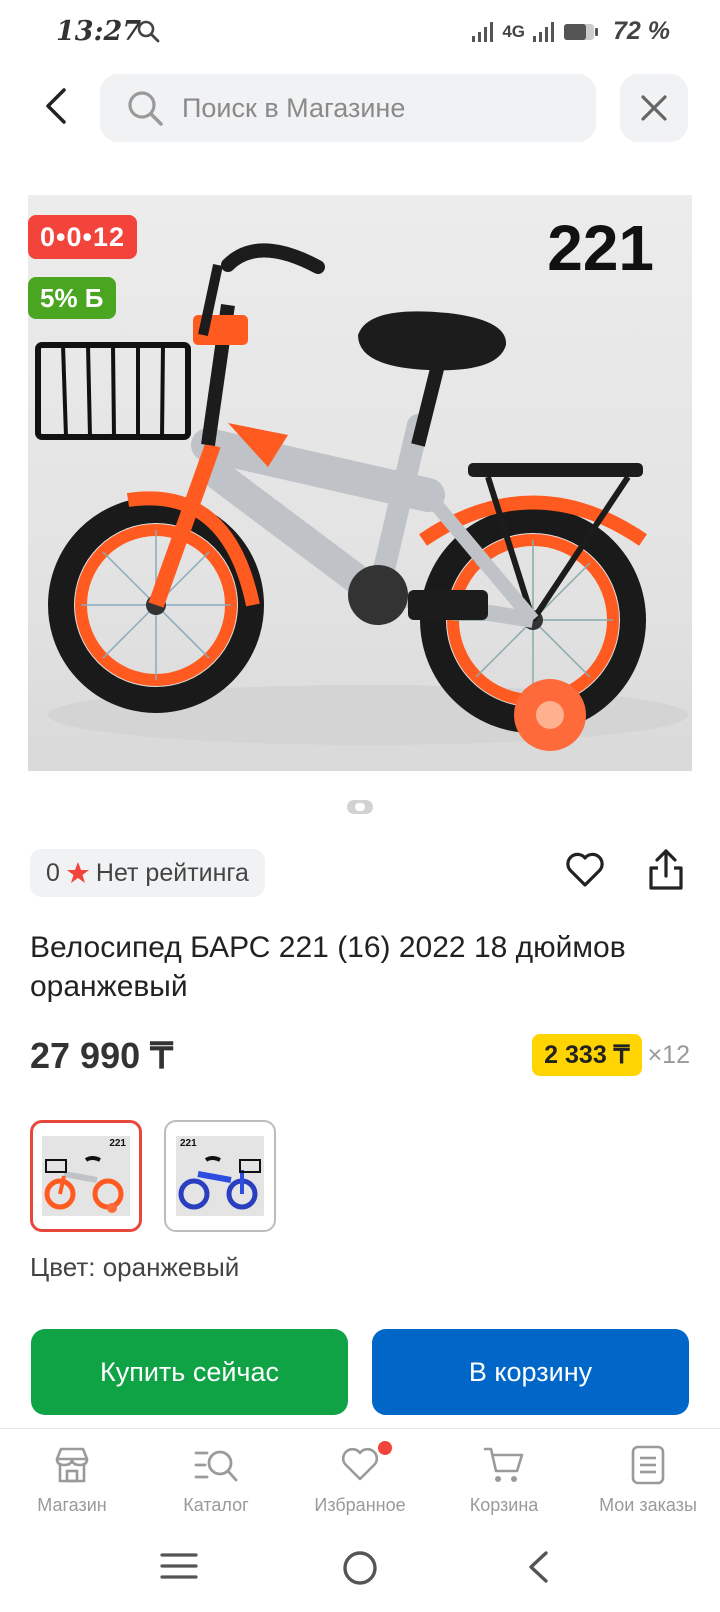  What do you see at coordinates (587, 1055) in the screenshot?
I see `installment-amount: 2 333 ₸` at bounding box center [587, 1055].